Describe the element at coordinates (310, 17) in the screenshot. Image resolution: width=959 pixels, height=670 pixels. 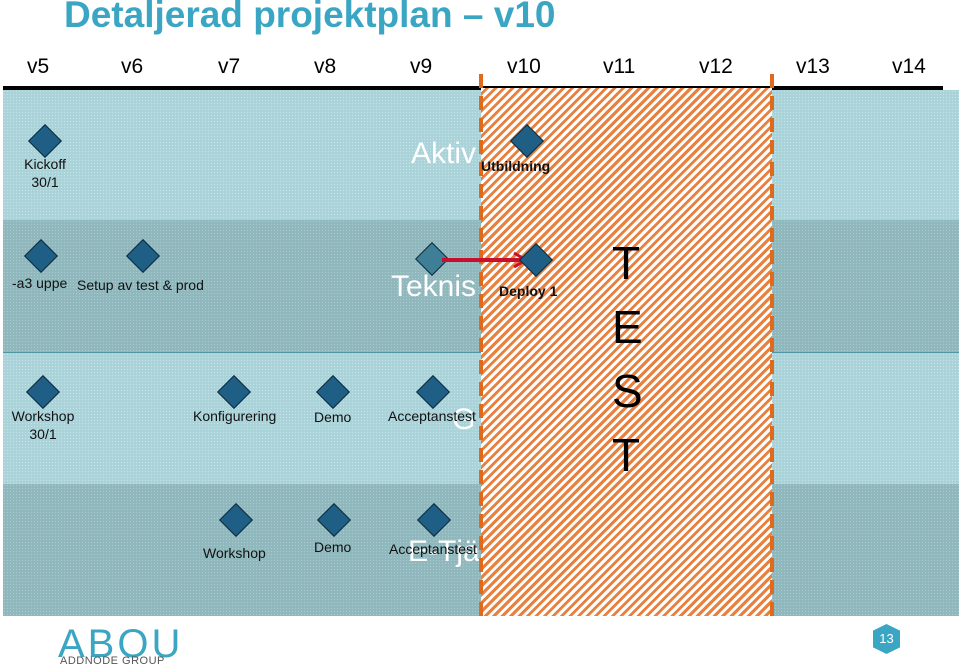
I see `slide-title: Detaljerad projektplan – v10` at that location.